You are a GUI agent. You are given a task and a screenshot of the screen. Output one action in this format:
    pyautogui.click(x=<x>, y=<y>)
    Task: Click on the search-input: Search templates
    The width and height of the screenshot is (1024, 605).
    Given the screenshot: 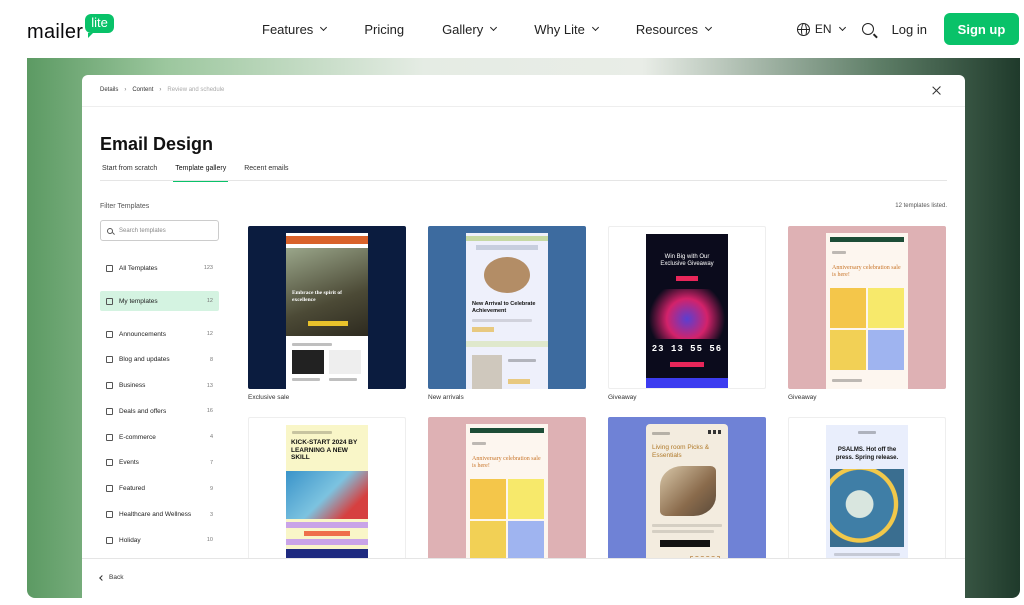 What is the action you would take?
    pyautogui.click(x=159, y=230)
    